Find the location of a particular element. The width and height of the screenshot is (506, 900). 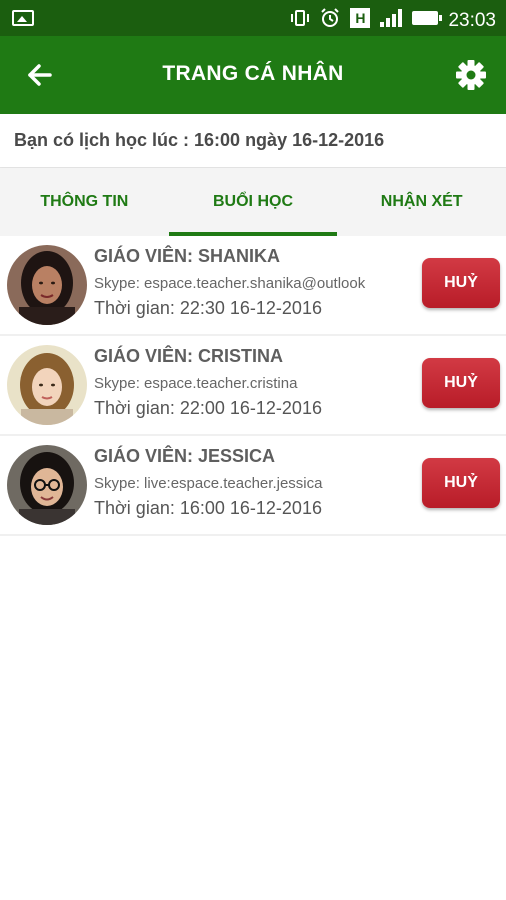

tab-nhan-xet: NHẬN XÉT is located at coordinates (421, 202).